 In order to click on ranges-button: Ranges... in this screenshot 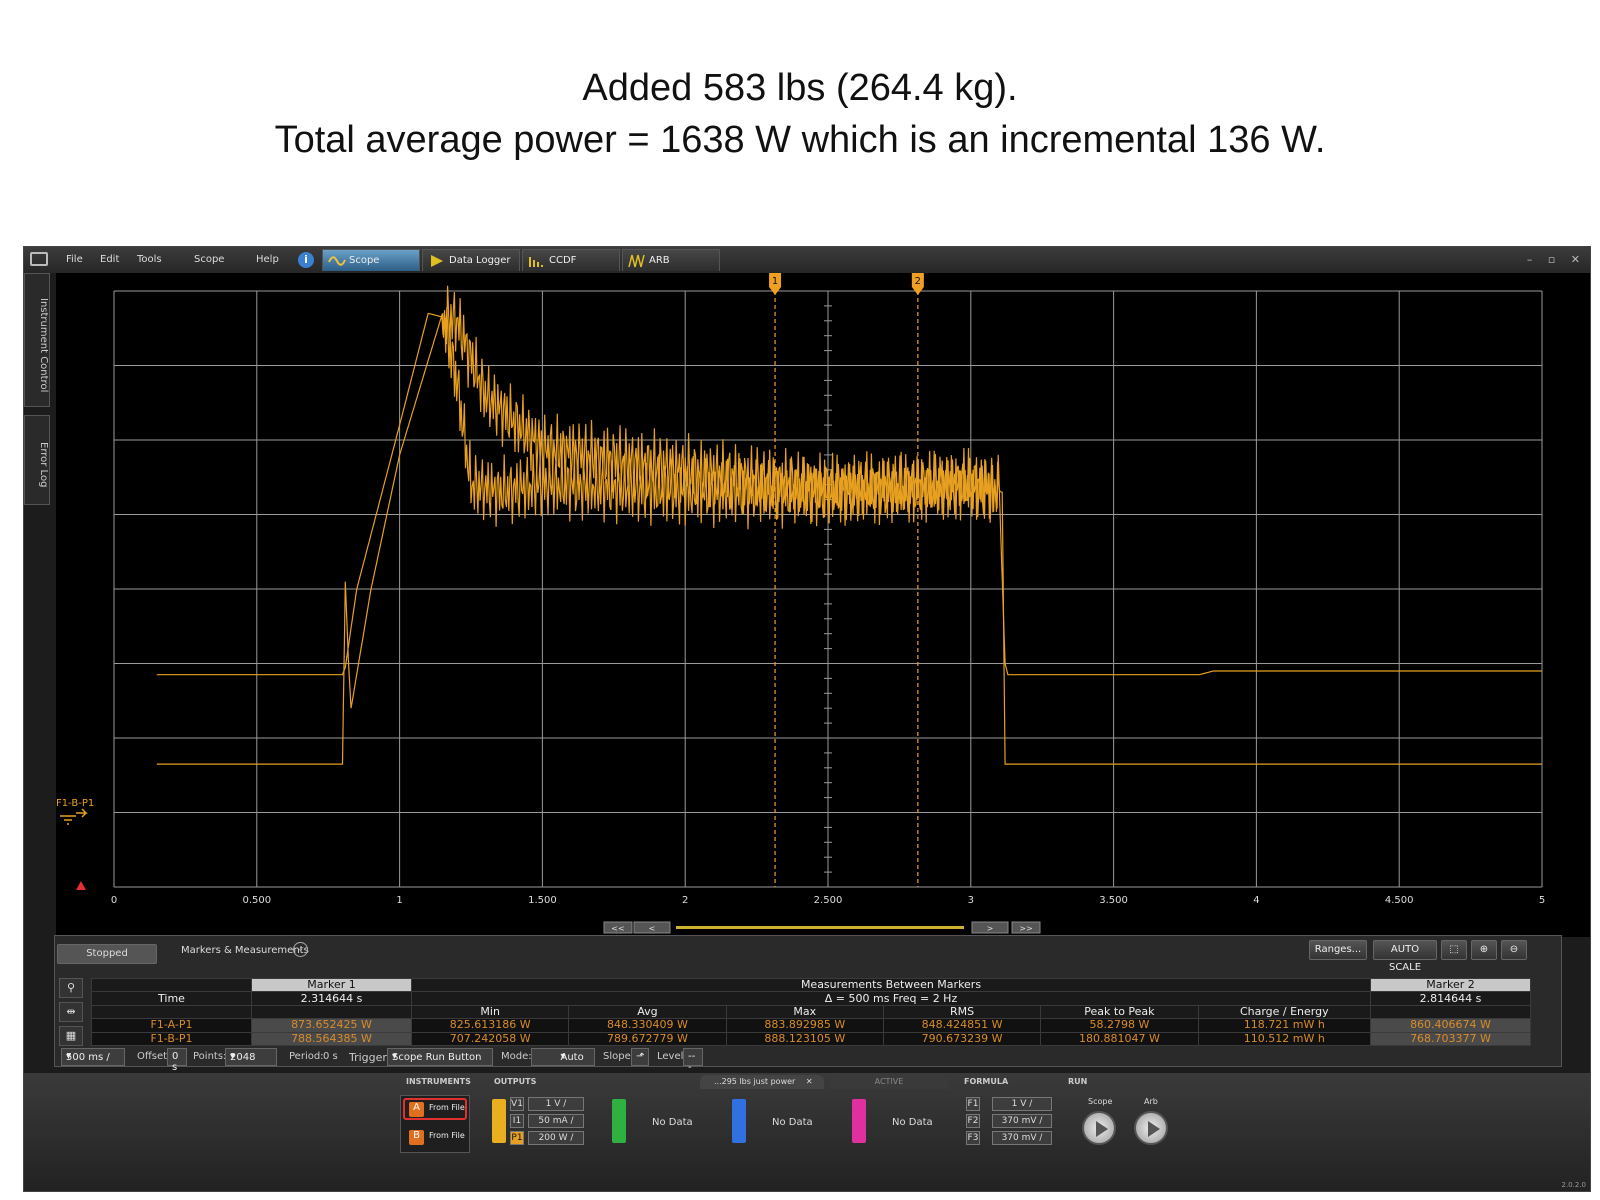, I will do `click(1338, 950)`.